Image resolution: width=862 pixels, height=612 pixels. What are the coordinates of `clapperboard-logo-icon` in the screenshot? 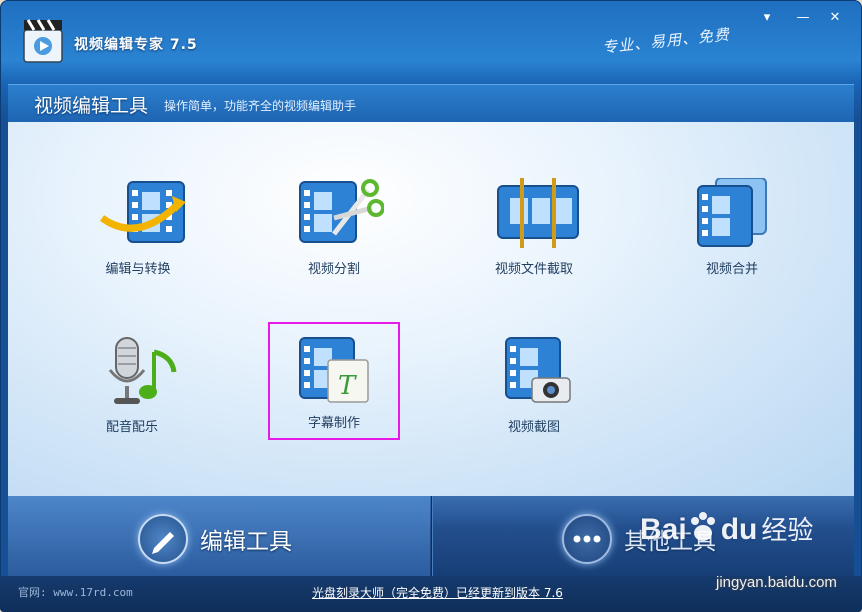 It's located at (43, 41).